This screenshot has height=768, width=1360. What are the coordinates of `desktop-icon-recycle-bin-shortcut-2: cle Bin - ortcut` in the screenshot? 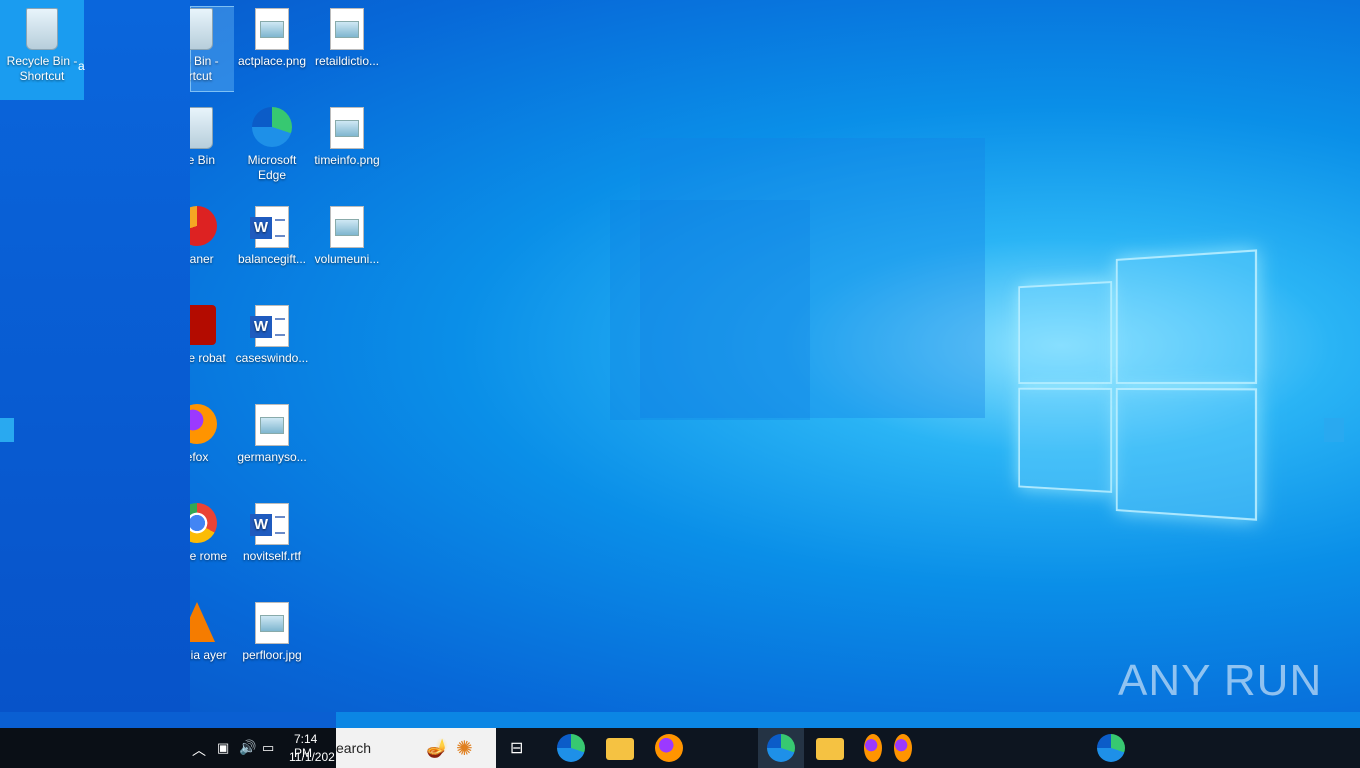 It's located at (212, 46).